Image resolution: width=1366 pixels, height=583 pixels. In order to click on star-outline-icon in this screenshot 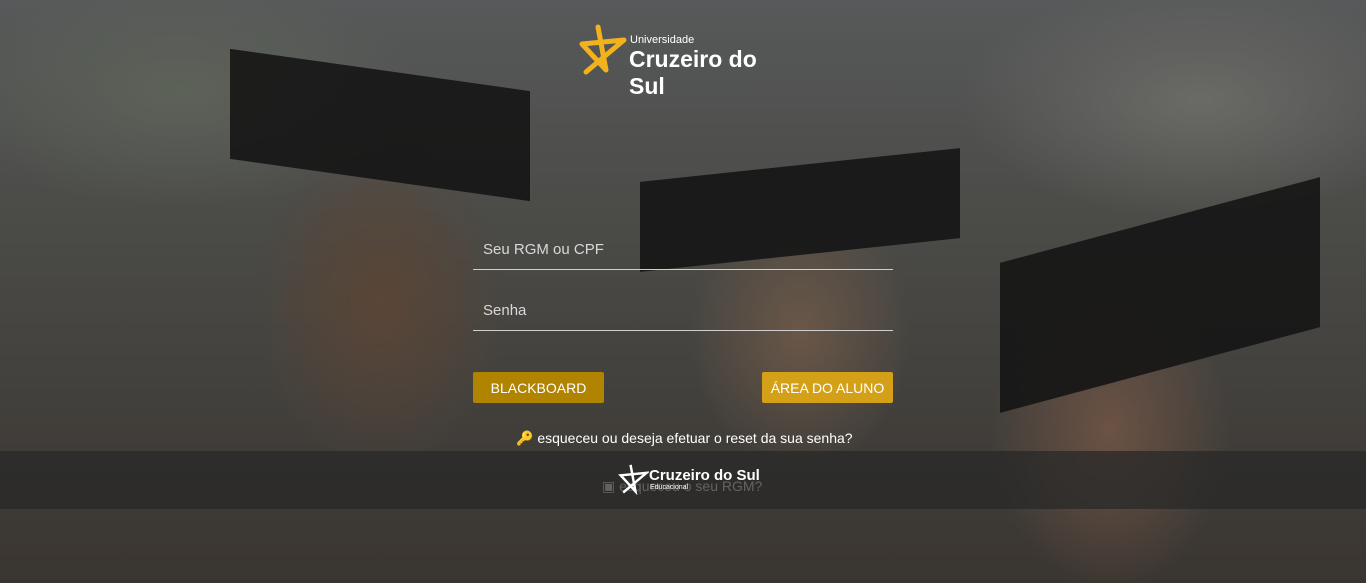, I will do `click(633, 479)`.